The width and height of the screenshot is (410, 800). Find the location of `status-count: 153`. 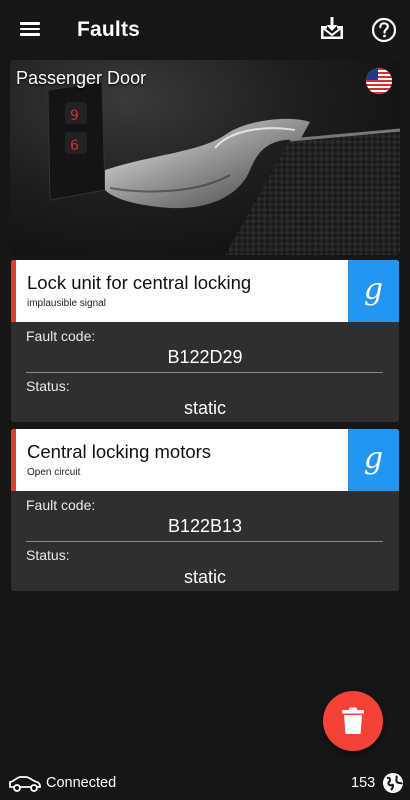

status-count: 153 is located at coordinates (363, 783).